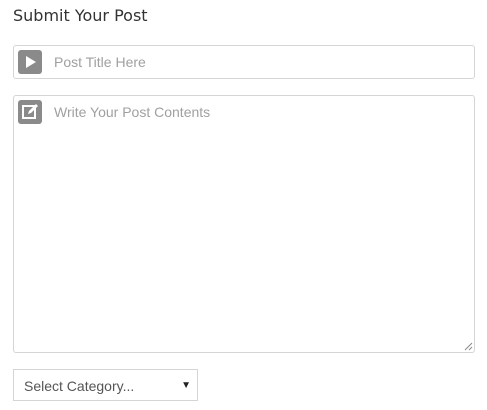  I want to click on play-icon, so click(30, 62).